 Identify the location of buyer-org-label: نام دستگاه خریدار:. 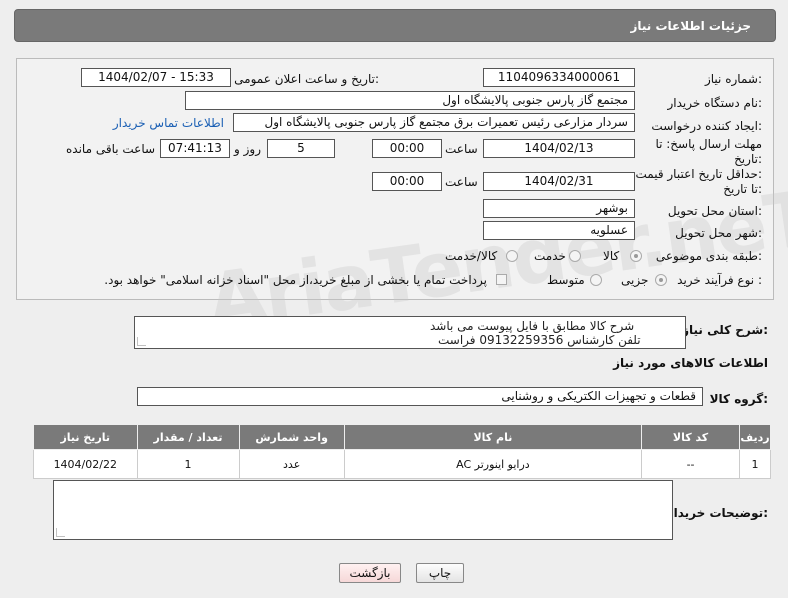
(715, 103).